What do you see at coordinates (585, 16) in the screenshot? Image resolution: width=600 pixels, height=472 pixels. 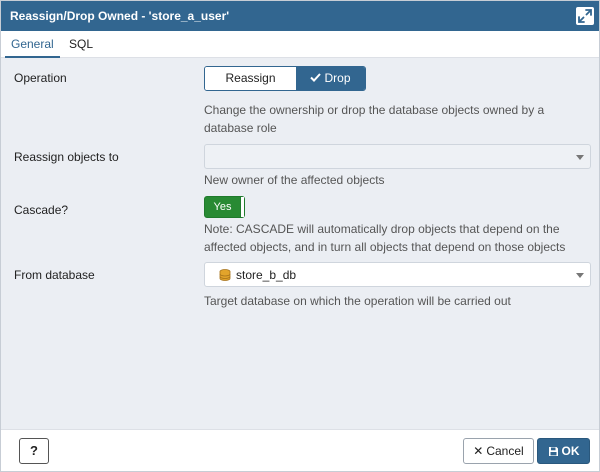 I see `expand-icon` at bounding box center [585, 16].